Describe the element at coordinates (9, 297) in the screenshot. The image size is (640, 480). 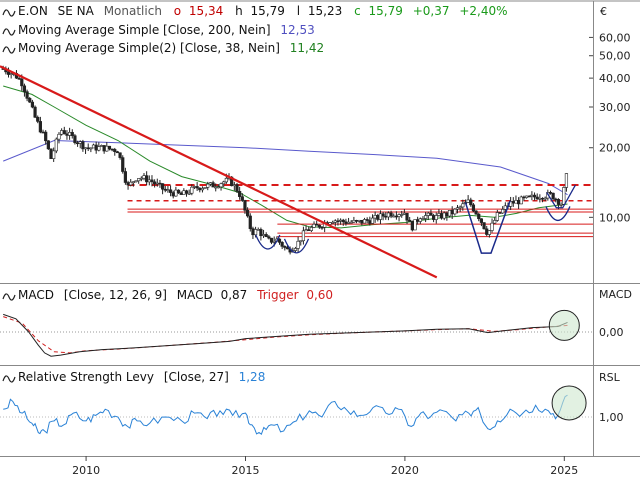
I see `macd-icon` at that location.